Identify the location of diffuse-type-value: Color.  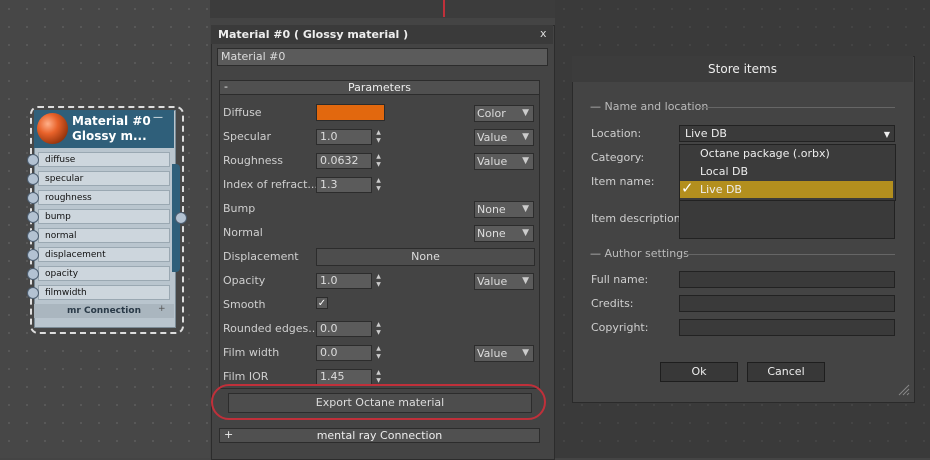
(491, 113).